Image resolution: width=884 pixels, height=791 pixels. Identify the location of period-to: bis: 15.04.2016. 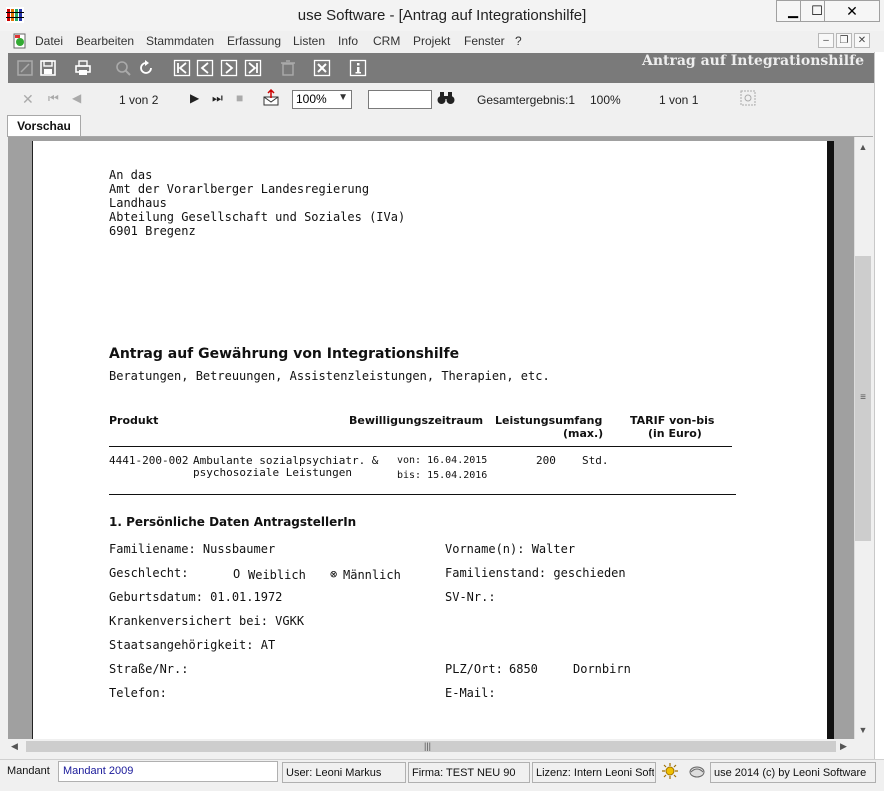
(442, 475).